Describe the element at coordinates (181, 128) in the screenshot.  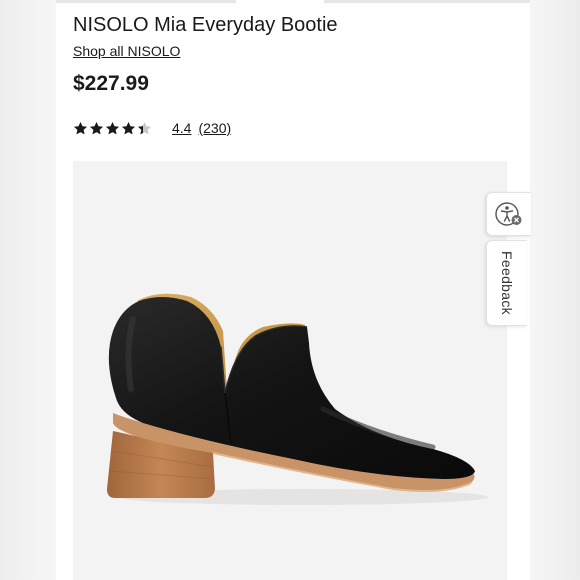
I see `rating-value-link: 4.4` at that location.